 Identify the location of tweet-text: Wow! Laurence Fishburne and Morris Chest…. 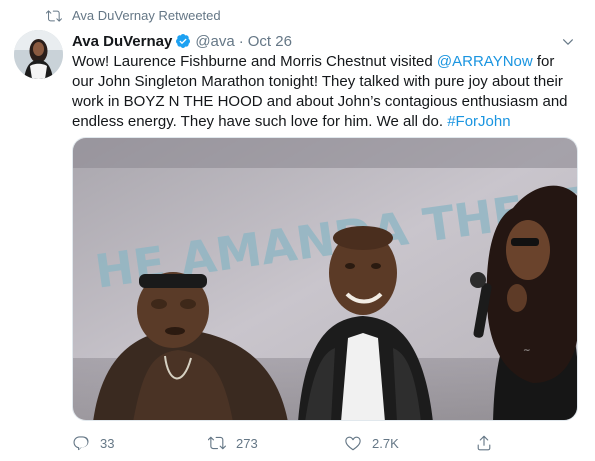
(322, 92).